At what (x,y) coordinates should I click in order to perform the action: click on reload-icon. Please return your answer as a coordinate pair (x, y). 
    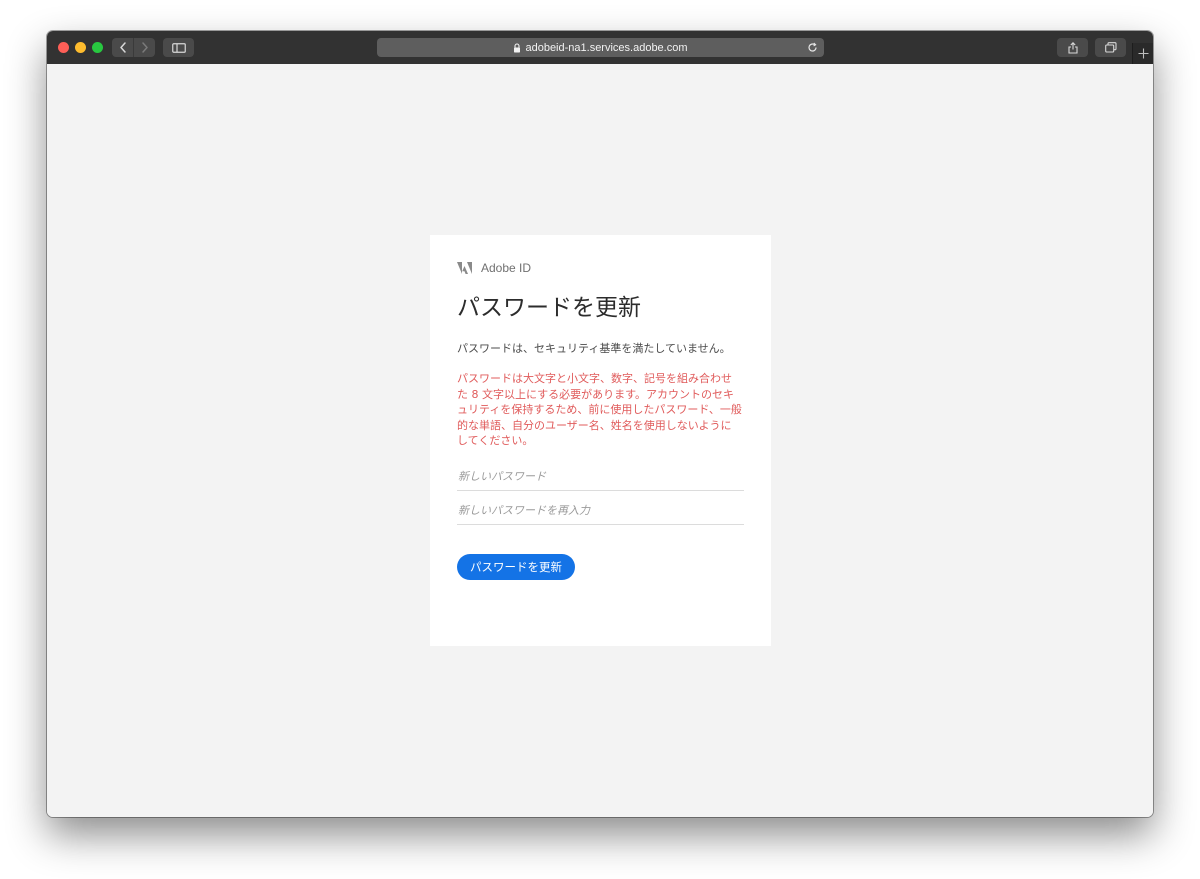
    Looking at the image, I should click on (812, 47).